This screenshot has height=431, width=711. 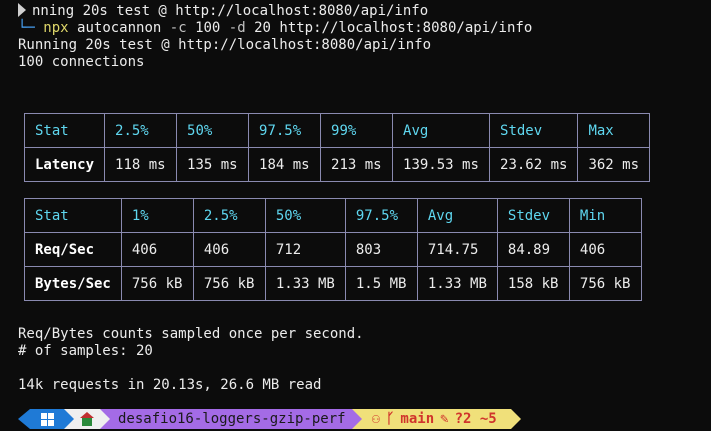 I want to click on cmd-val-c: 100, so click(x=208, y=28).